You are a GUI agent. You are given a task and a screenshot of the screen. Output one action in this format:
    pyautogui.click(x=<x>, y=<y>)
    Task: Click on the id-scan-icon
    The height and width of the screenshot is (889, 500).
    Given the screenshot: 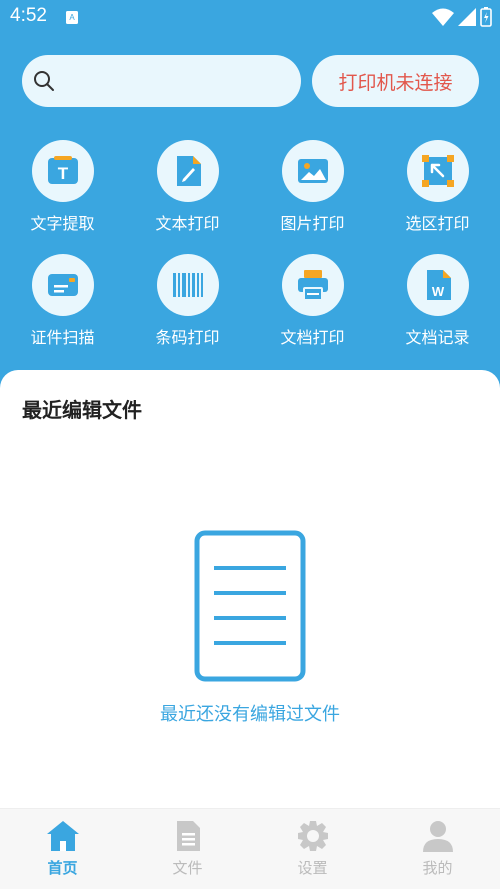 What is the action you would take?
    pyautogui.click(x=62, y=285)
    